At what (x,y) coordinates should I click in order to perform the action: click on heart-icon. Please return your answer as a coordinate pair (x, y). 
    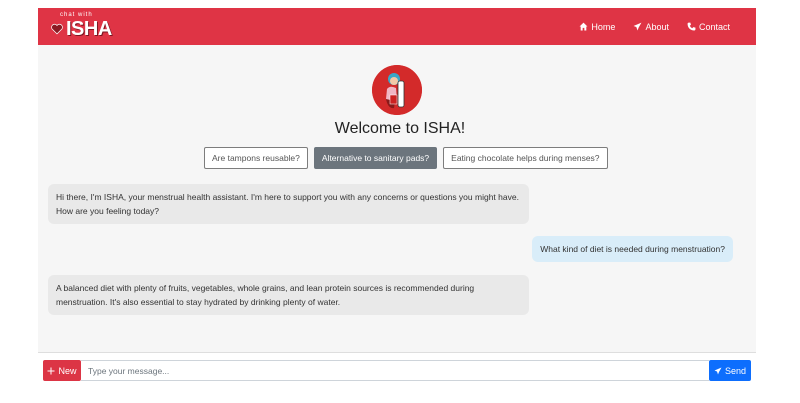
    Looking at the image, I should click on (57, 29).